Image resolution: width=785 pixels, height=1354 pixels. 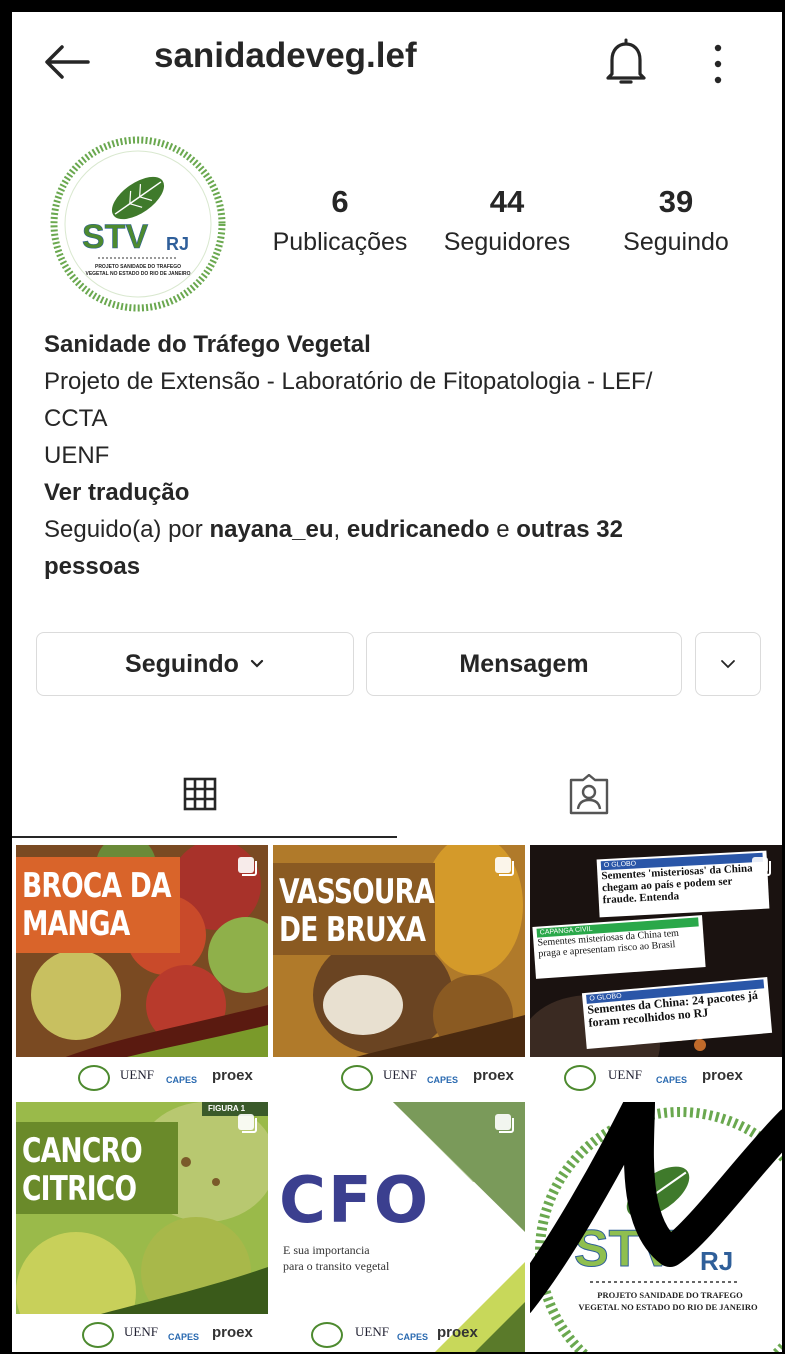 I want to click on message-button-label: Mensagem, so click(x=524, y=663).